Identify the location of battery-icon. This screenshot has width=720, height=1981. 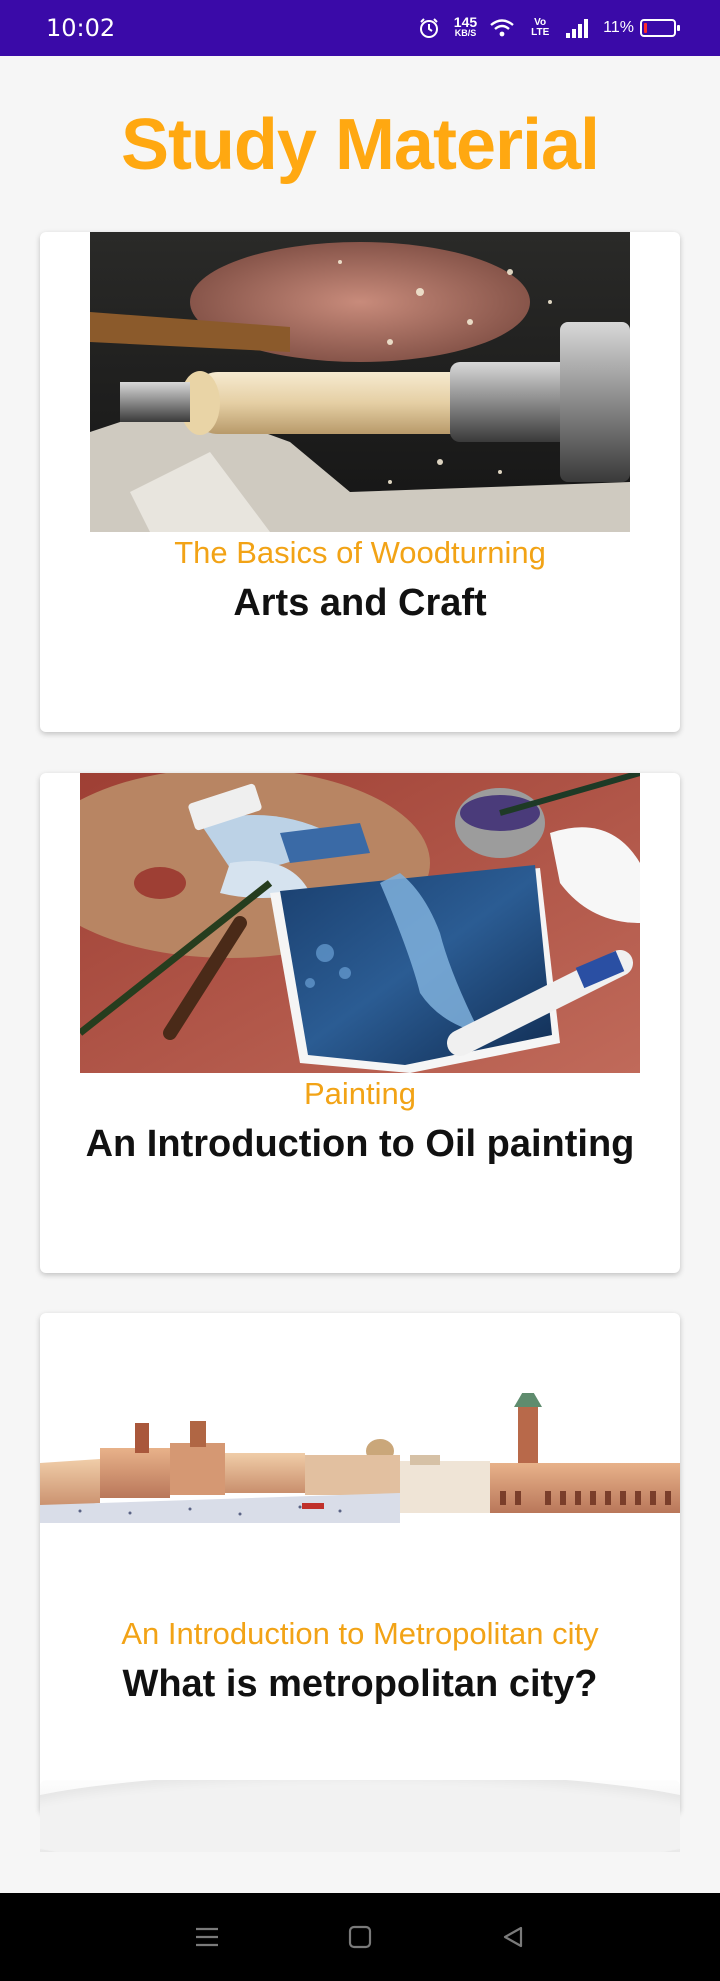
(660, 28).